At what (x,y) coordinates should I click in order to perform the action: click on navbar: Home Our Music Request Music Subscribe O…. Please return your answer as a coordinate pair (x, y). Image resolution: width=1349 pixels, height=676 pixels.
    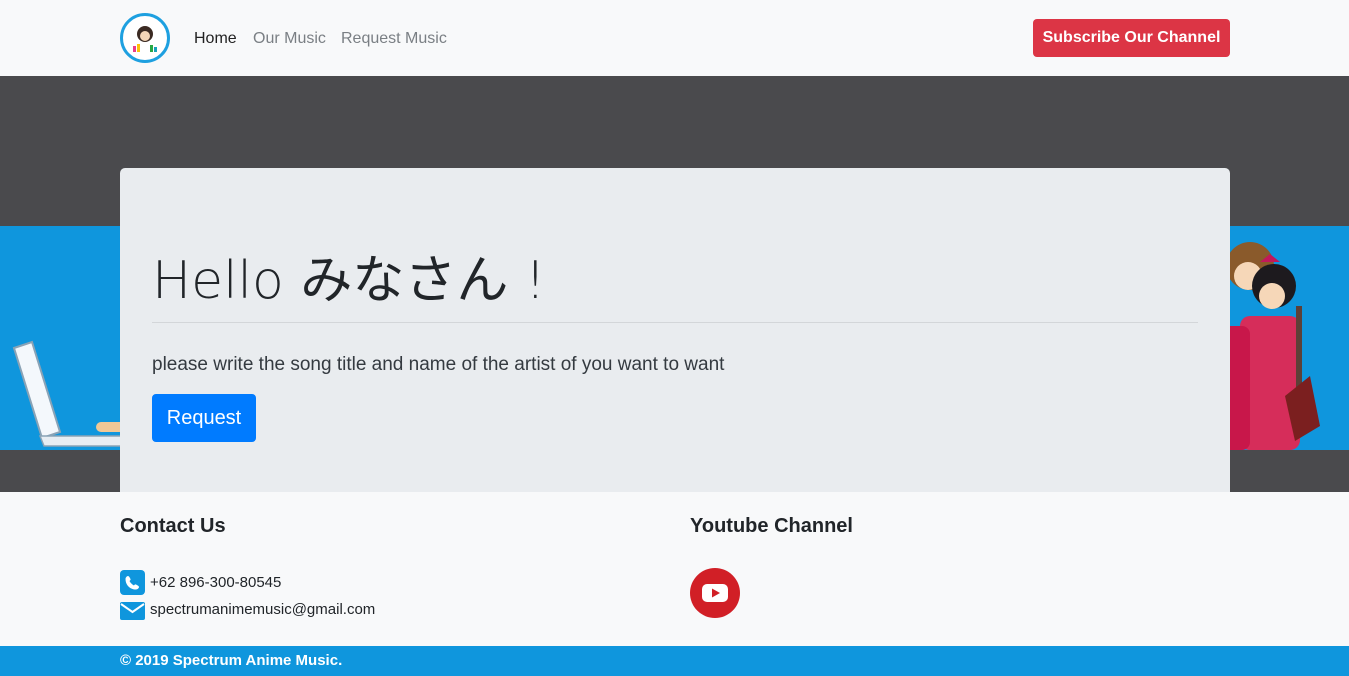
    Looking at the image, I should click on (674, 38).